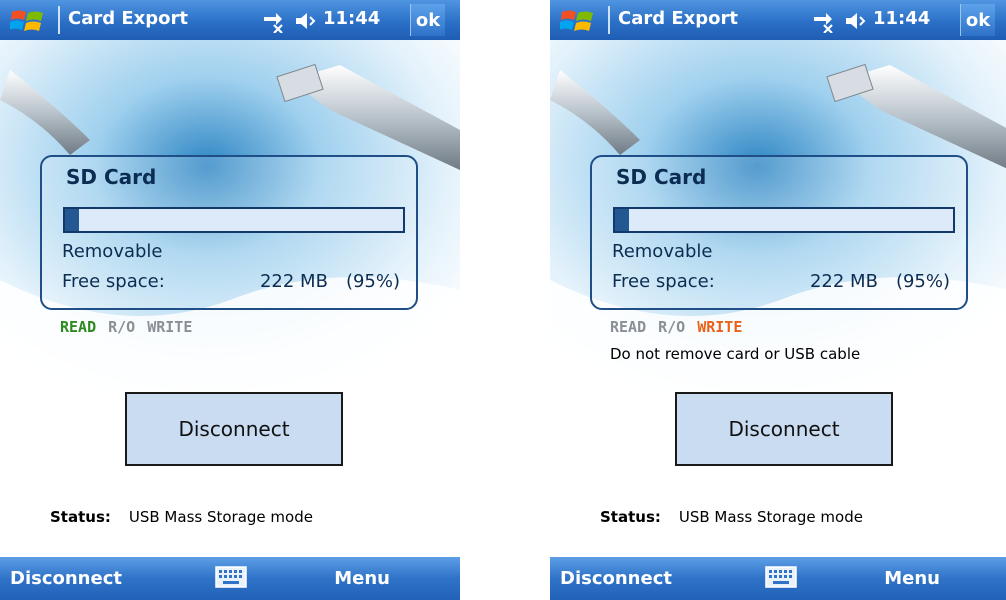  What do you see at coordinates (735, 354) in the screenshot?
I see `warning-message: Do not remove card or USB cable` at bounding box center [735, 354].